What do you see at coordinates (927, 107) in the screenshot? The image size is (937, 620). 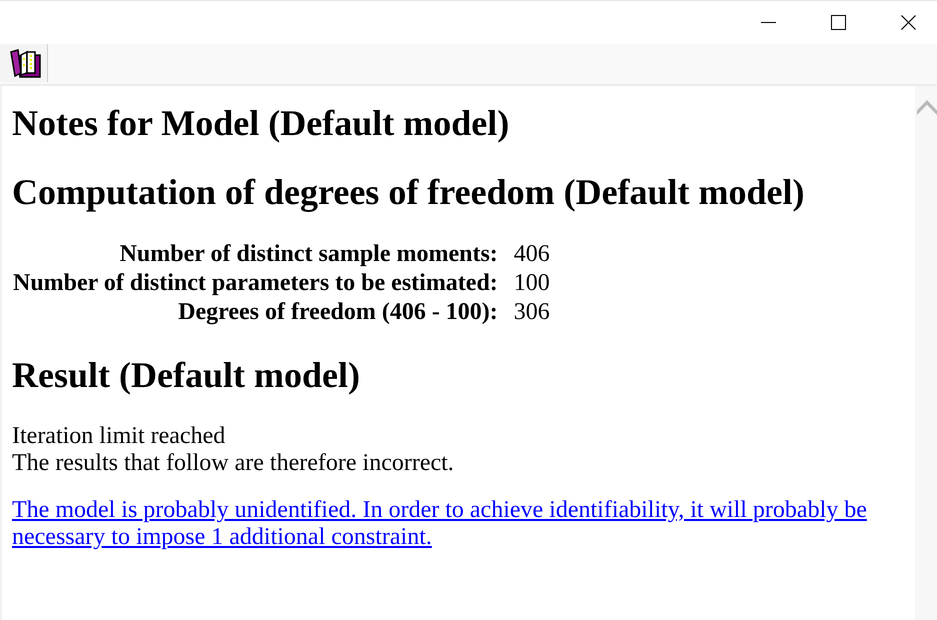 I see `chevron-up-icon` at bounding box center [927, 107].